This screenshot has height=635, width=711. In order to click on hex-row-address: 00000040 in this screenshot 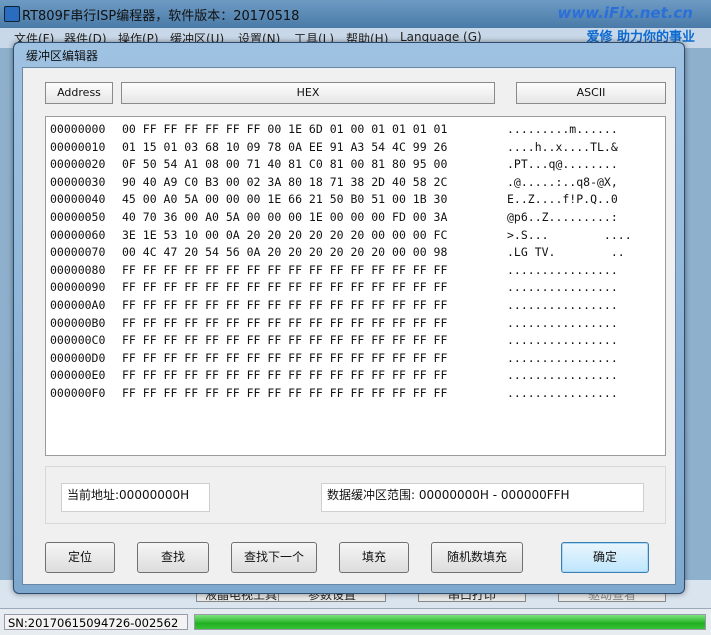, I will do `click(78, 199)`.